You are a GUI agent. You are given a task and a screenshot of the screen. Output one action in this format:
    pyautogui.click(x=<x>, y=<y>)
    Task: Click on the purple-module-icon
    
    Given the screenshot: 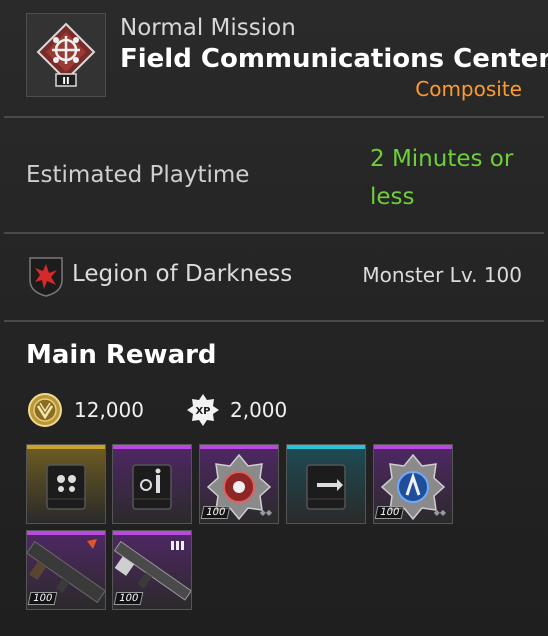 What is the action you would take?
    pyautogui.click(x=152, y=486)
    